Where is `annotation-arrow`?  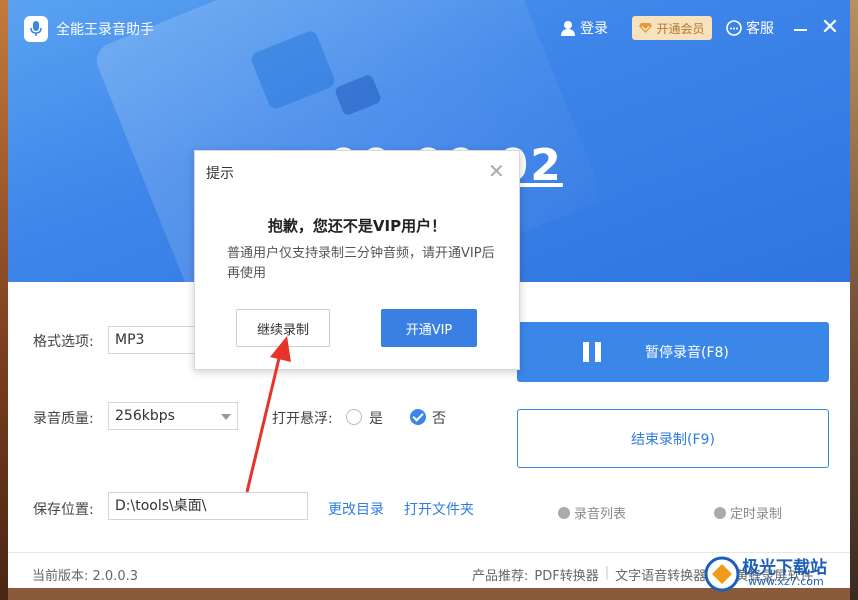
annotation-arrow is located at coordinates (268, 414).